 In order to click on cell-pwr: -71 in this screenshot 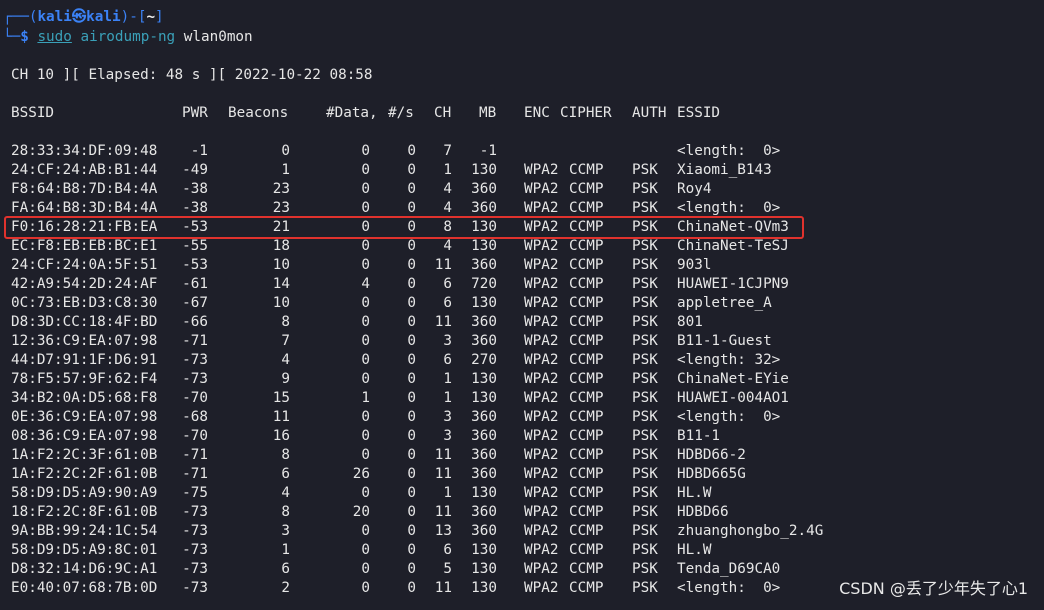, I will do `click(195, 341)`.